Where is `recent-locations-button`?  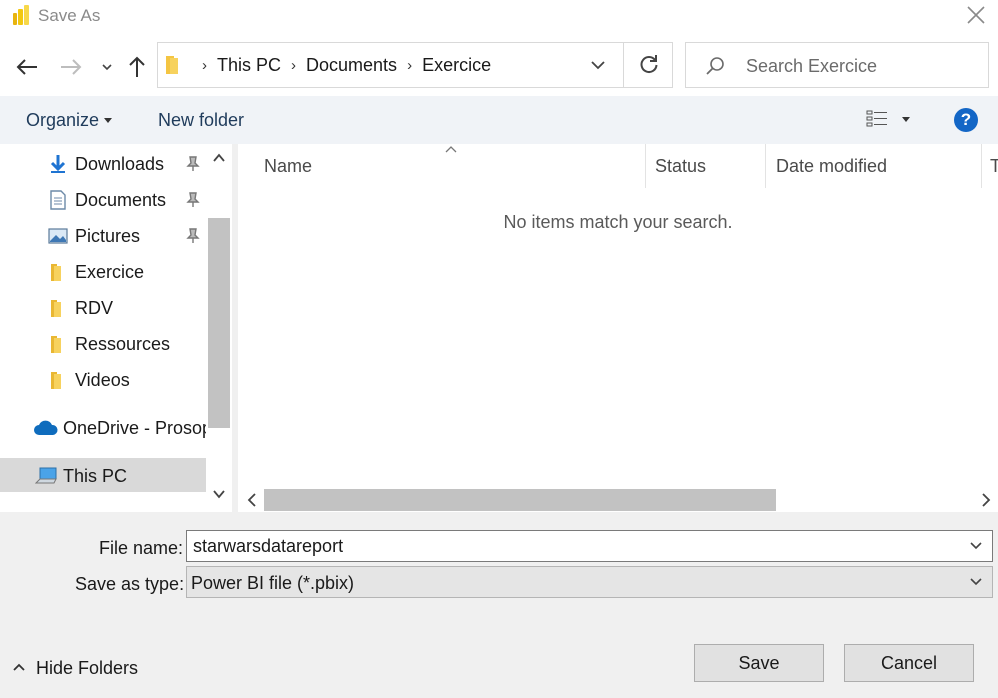 recent-locations-button is located at coordinates (107, 67).